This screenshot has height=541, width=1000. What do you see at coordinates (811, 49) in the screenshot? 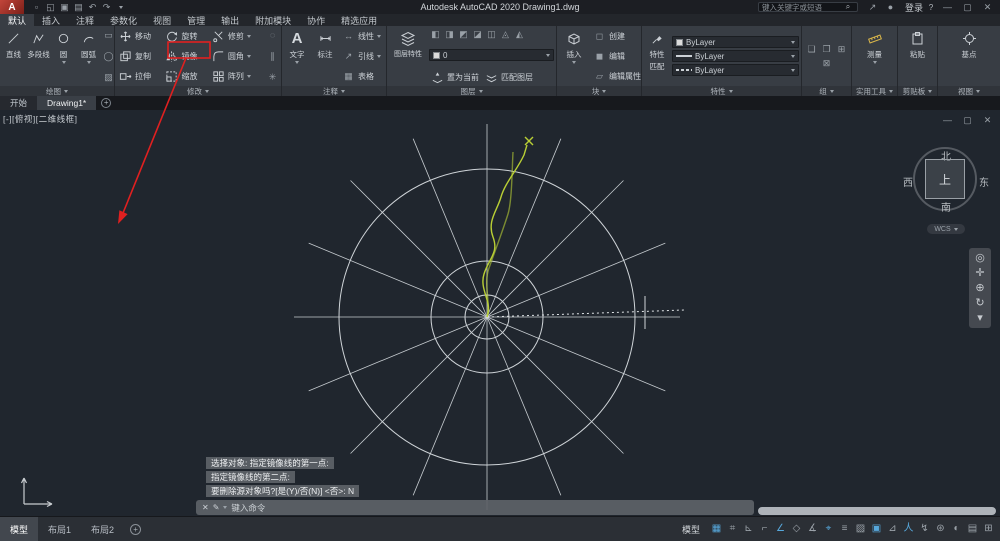
I see `group-icon: ❏` at bounding box center [811, 49].